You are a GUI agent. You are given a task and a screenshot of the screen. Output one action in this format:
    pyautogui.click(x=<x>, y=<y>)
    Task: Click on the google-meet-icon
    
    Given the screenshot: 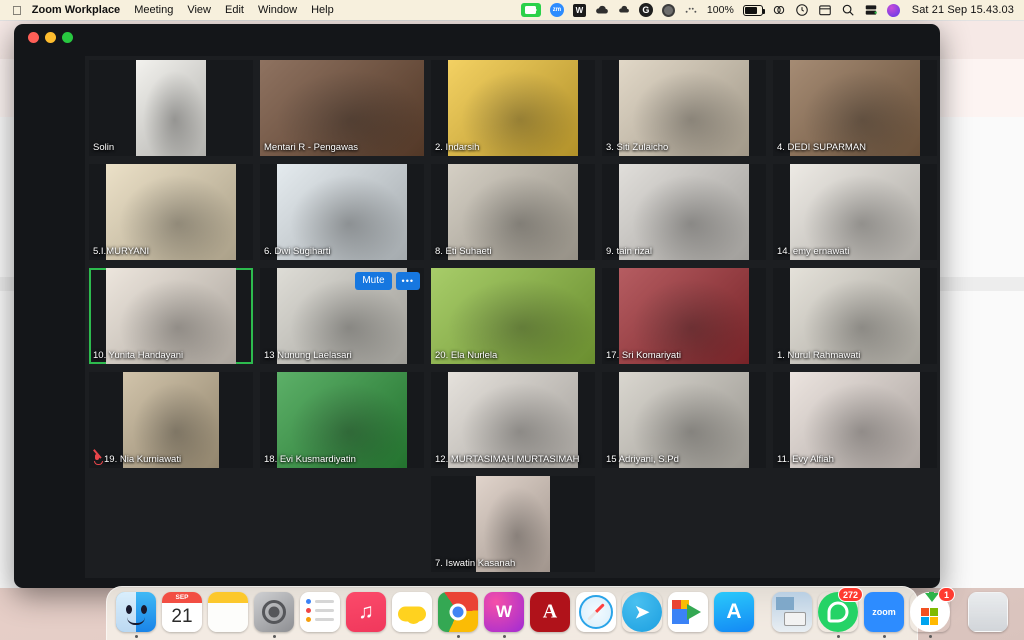 What is the action you would take?
    pyautogui.click(x=688, y=612)
    